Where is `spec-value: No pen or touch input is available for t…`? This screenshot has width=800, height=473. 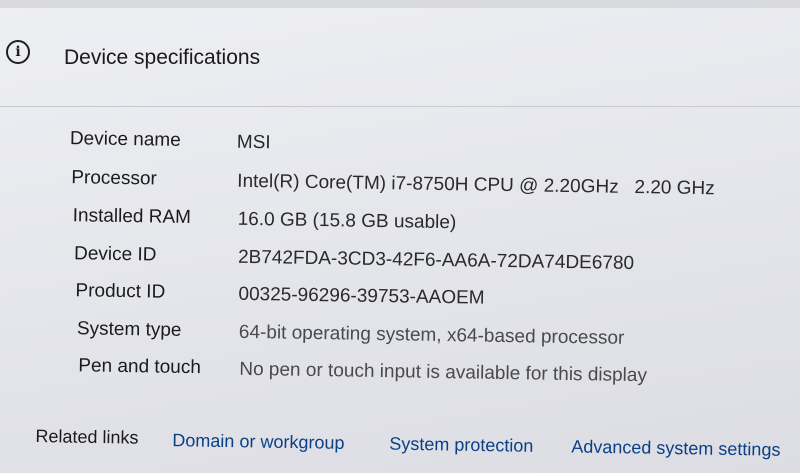
spec-value: No pen or touch input is available for t… is located at coordinates (443, 372).